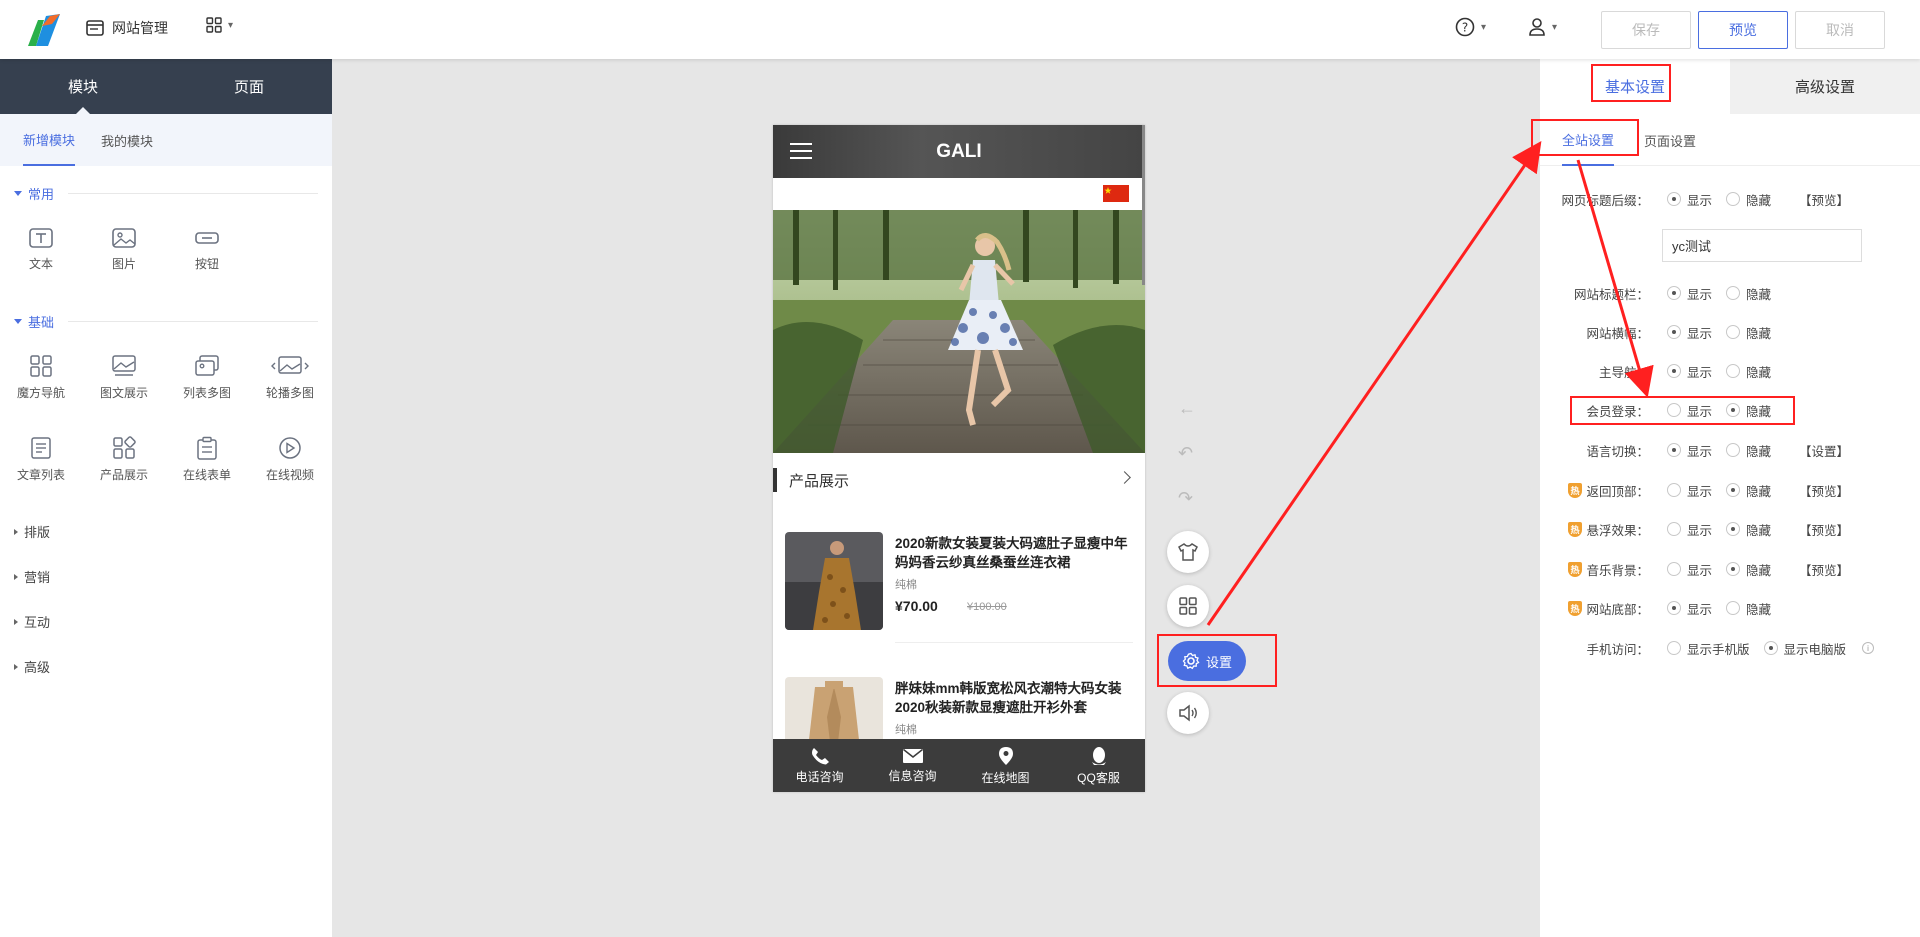  What do you see at coordinates (960, 29) in the screenshot?
I see `top-bar: 网站管理 ▾ ? ▾ ▾ 保存 预览 取消` at bounding box center [960, 29].